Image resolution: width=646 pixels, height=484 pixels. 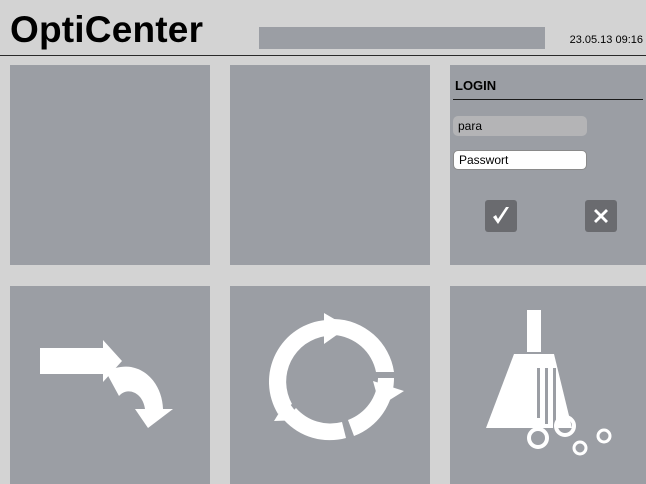 I want to click on tile-forward, so click(x=110, y=385).